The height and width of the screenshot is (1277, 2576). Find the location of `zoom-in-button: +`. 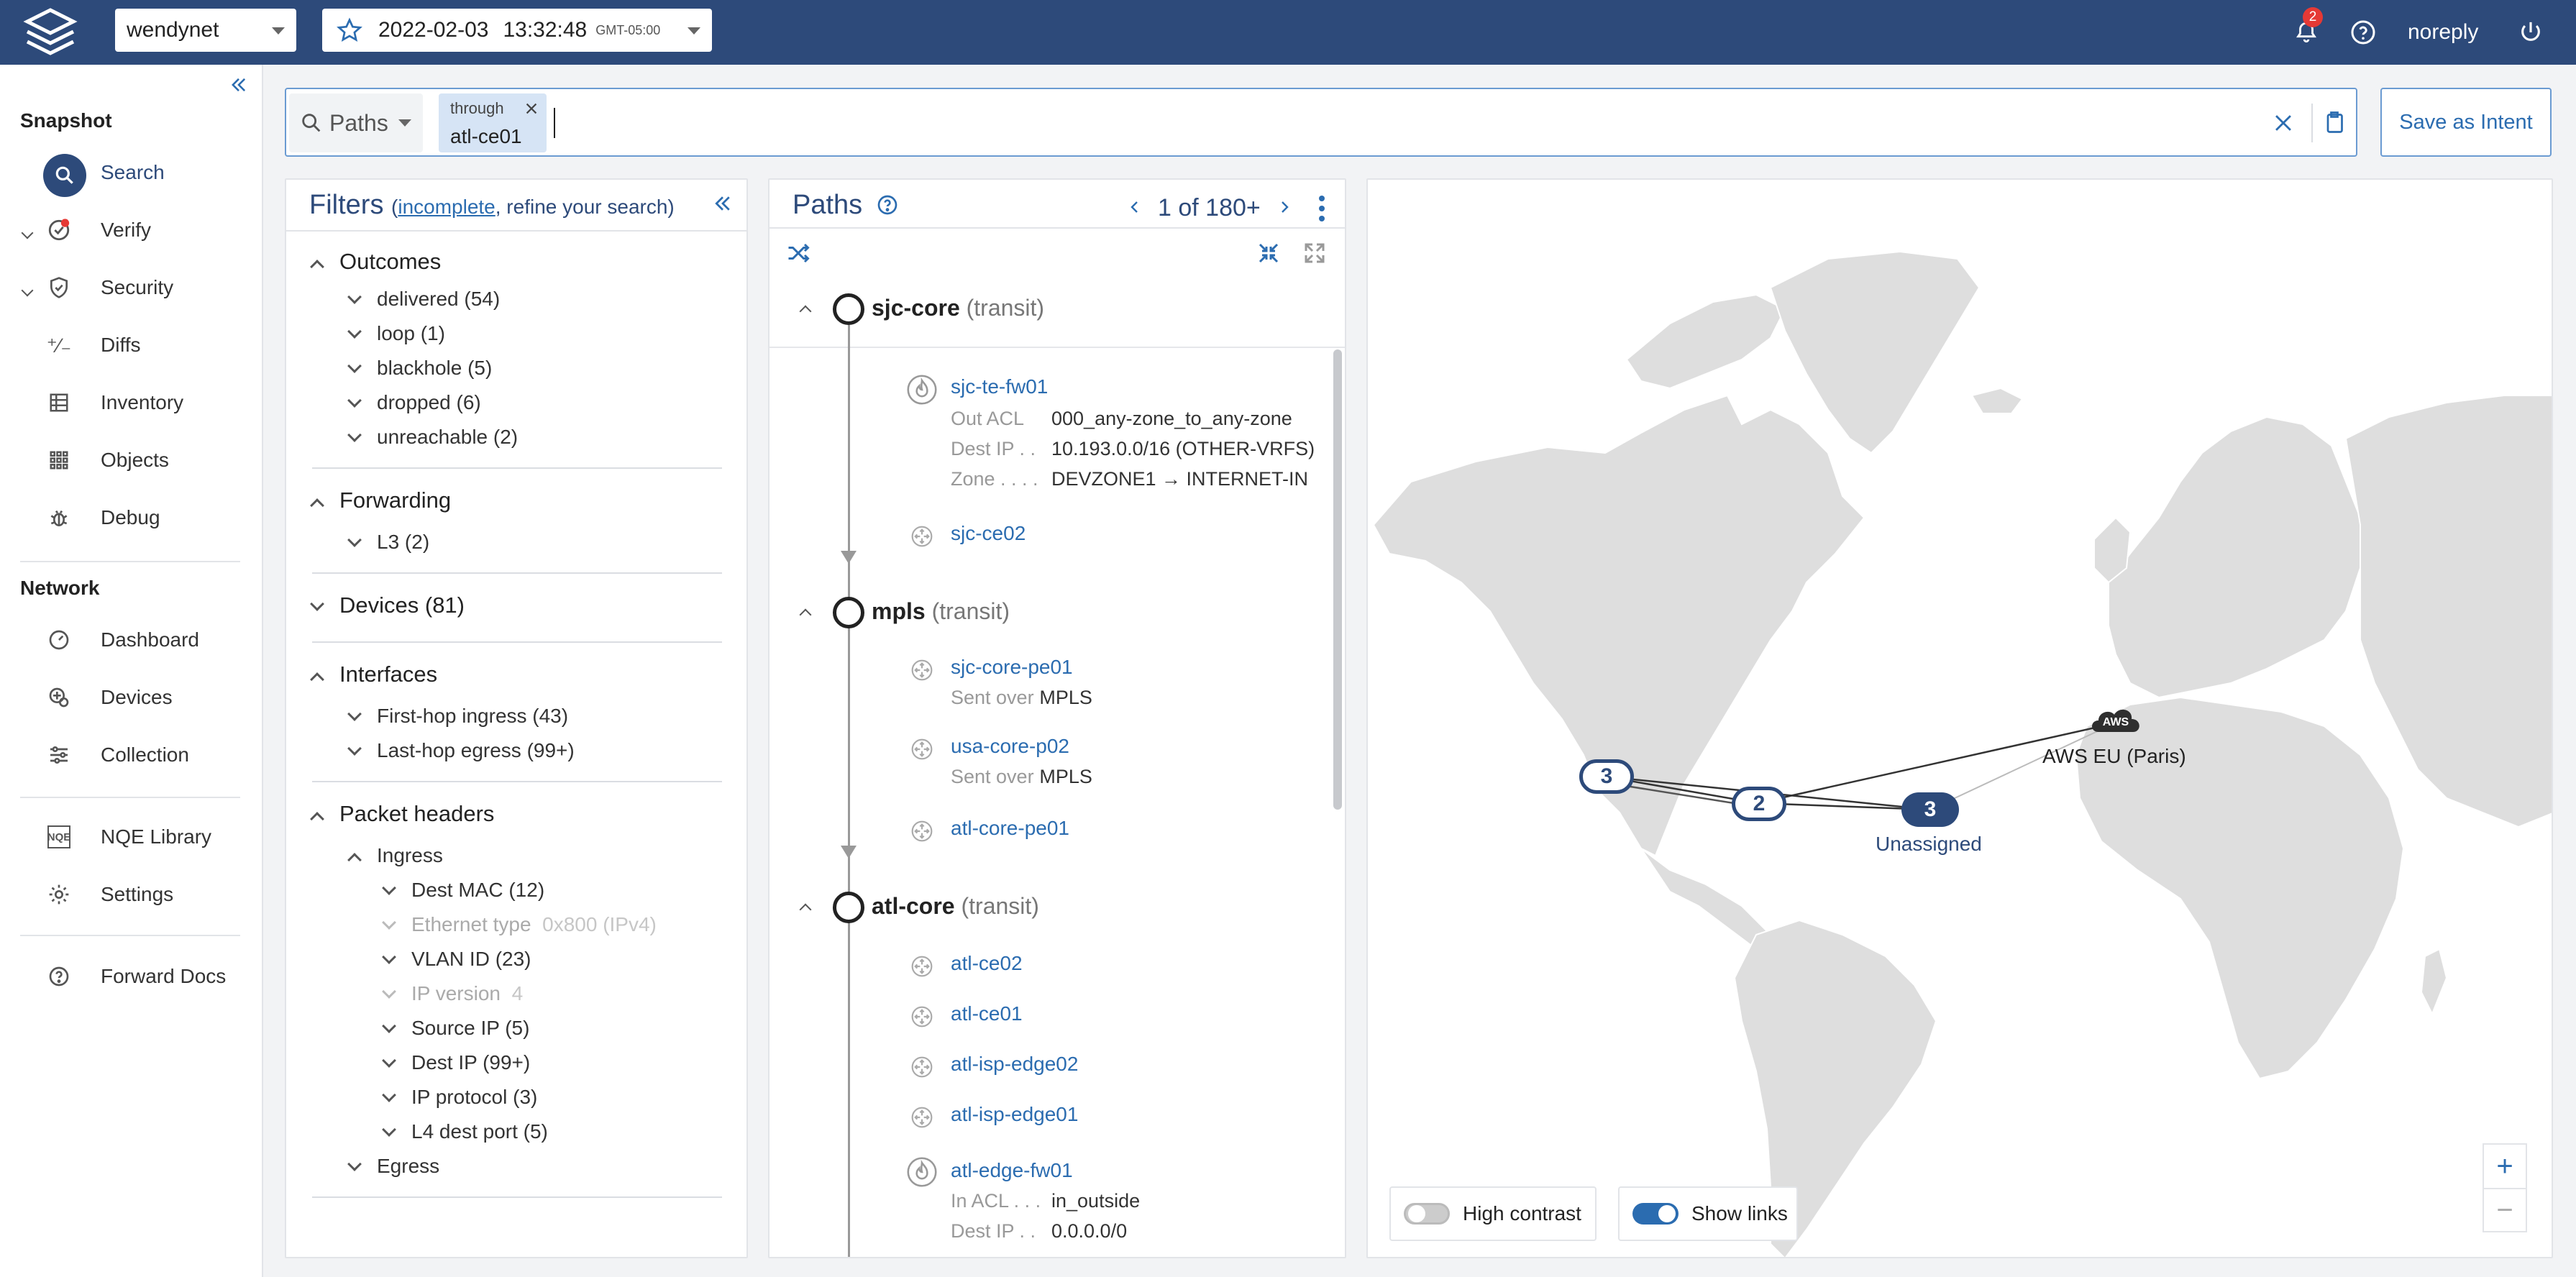

zoom-in-button: + is located at coordinates (2505, 1165).